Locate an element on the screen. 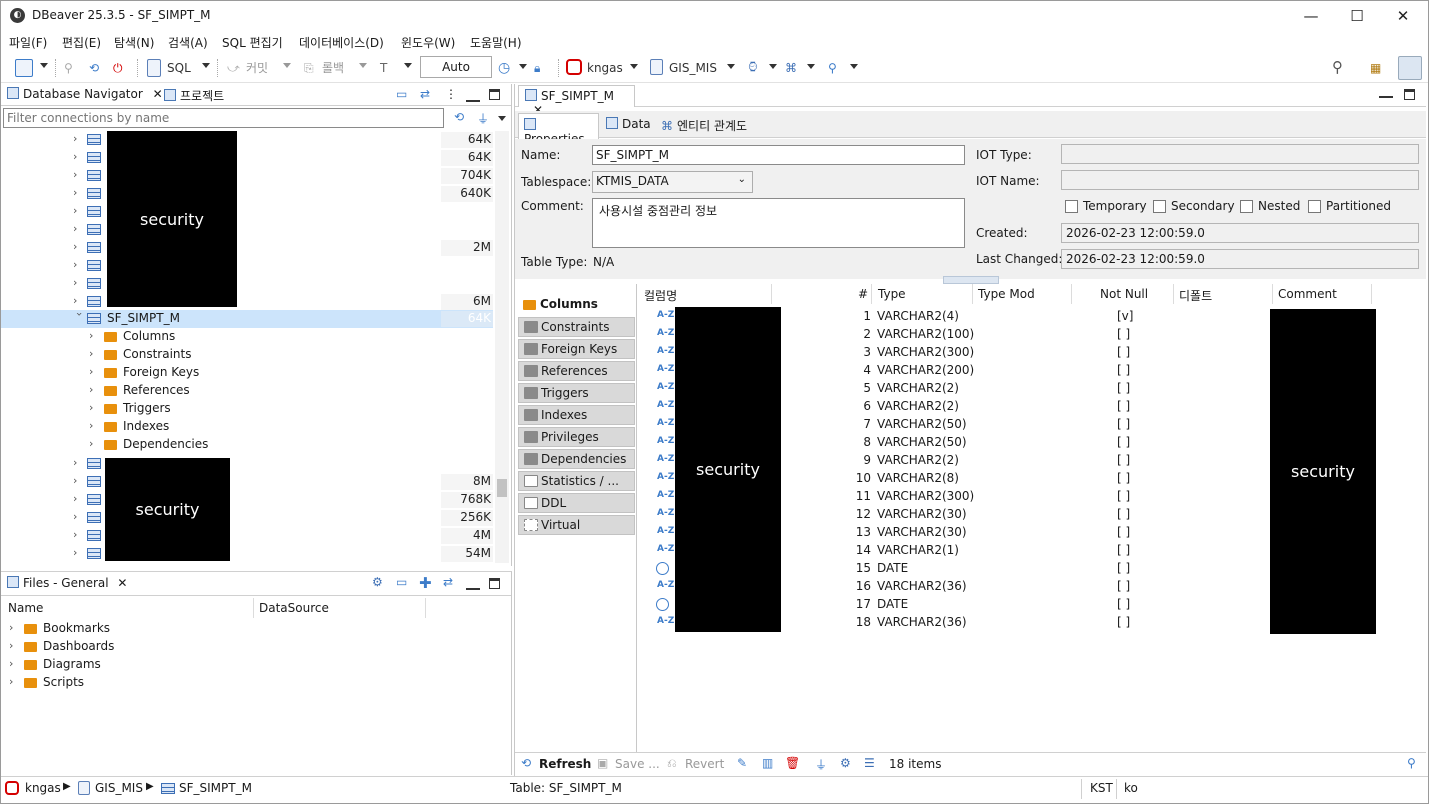 Image resolution: width=1429 pixels, height=804 pixels. commit-button: 커밋 is located at coordinates (257, 68).